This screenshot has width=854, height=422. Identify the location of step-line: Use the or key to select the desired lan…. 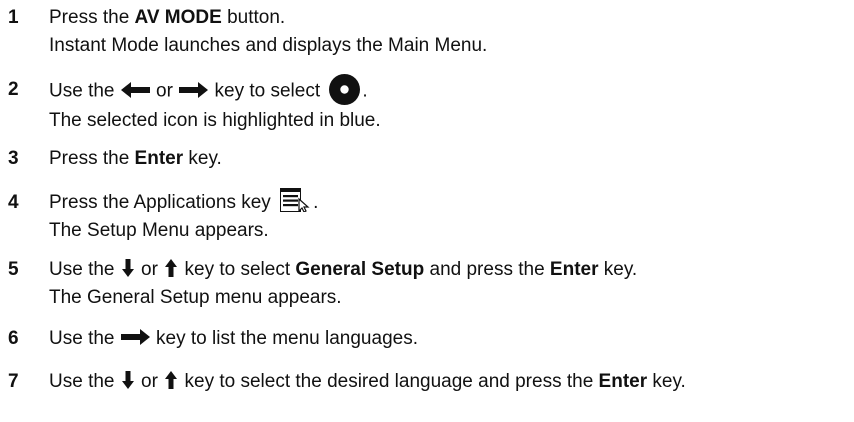
(367, 381).